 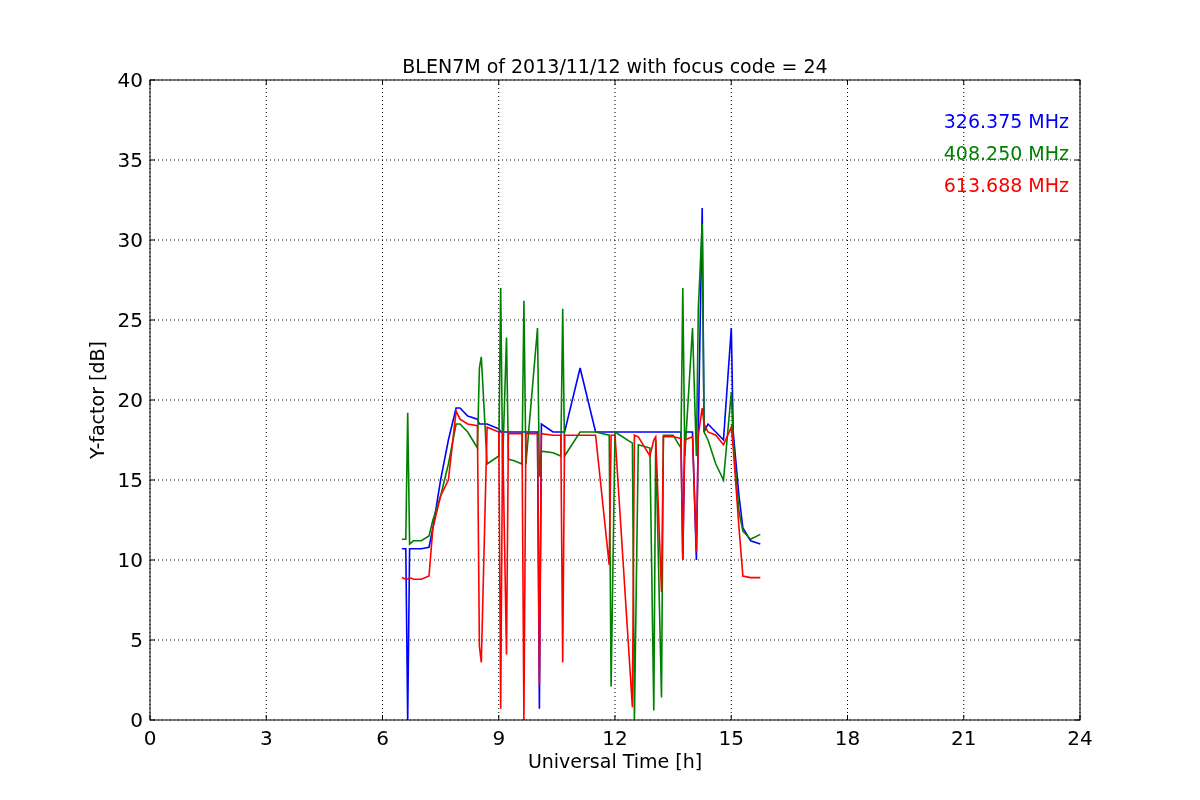 What do you see at coordinates (130, 400) in the screenshot?
I see `y-tick-label: 20` at bounding box center [130, 400].